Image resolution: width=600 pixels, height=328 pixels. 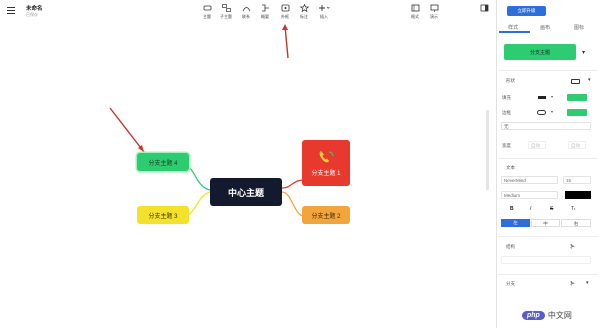 What do you see at coordinates (514, 32) in the screenshot?
I see `tab-active-indicator` at bounding box center [514, 32].